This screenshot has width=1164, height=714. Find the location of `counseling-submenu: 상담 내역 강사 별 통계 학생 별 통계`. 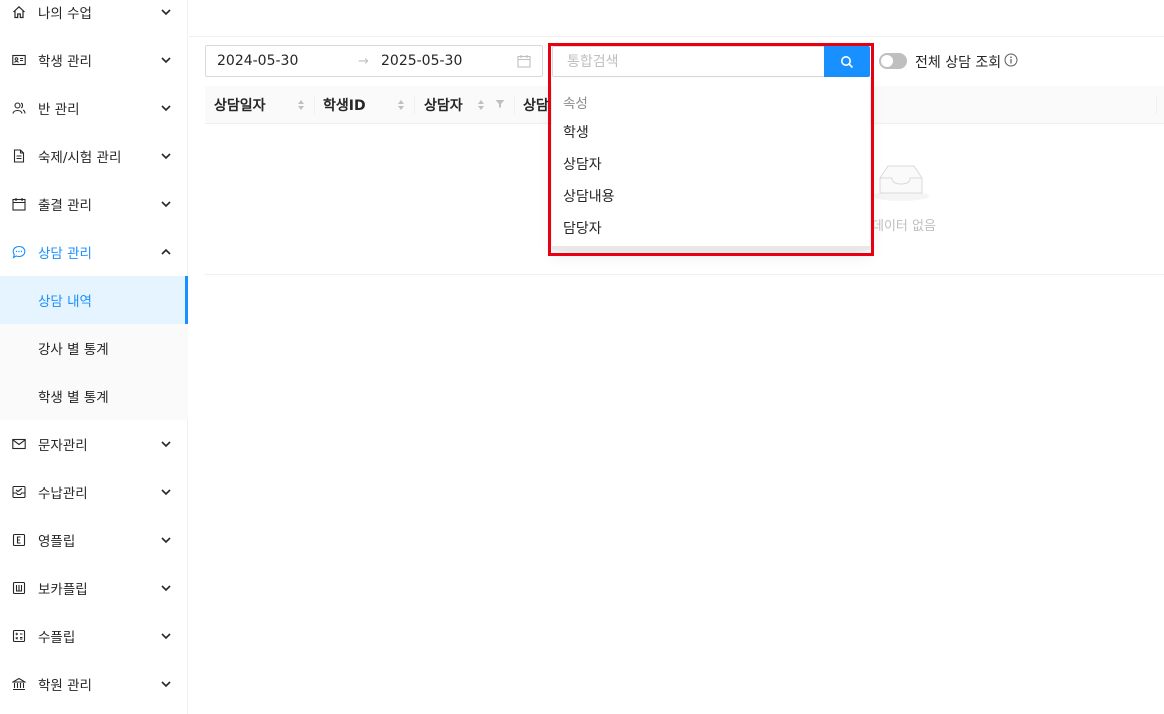

counseling-submenu: 상담 내역 강사 별 통계 학생 별 통계 is located at coordinates (94, 348).